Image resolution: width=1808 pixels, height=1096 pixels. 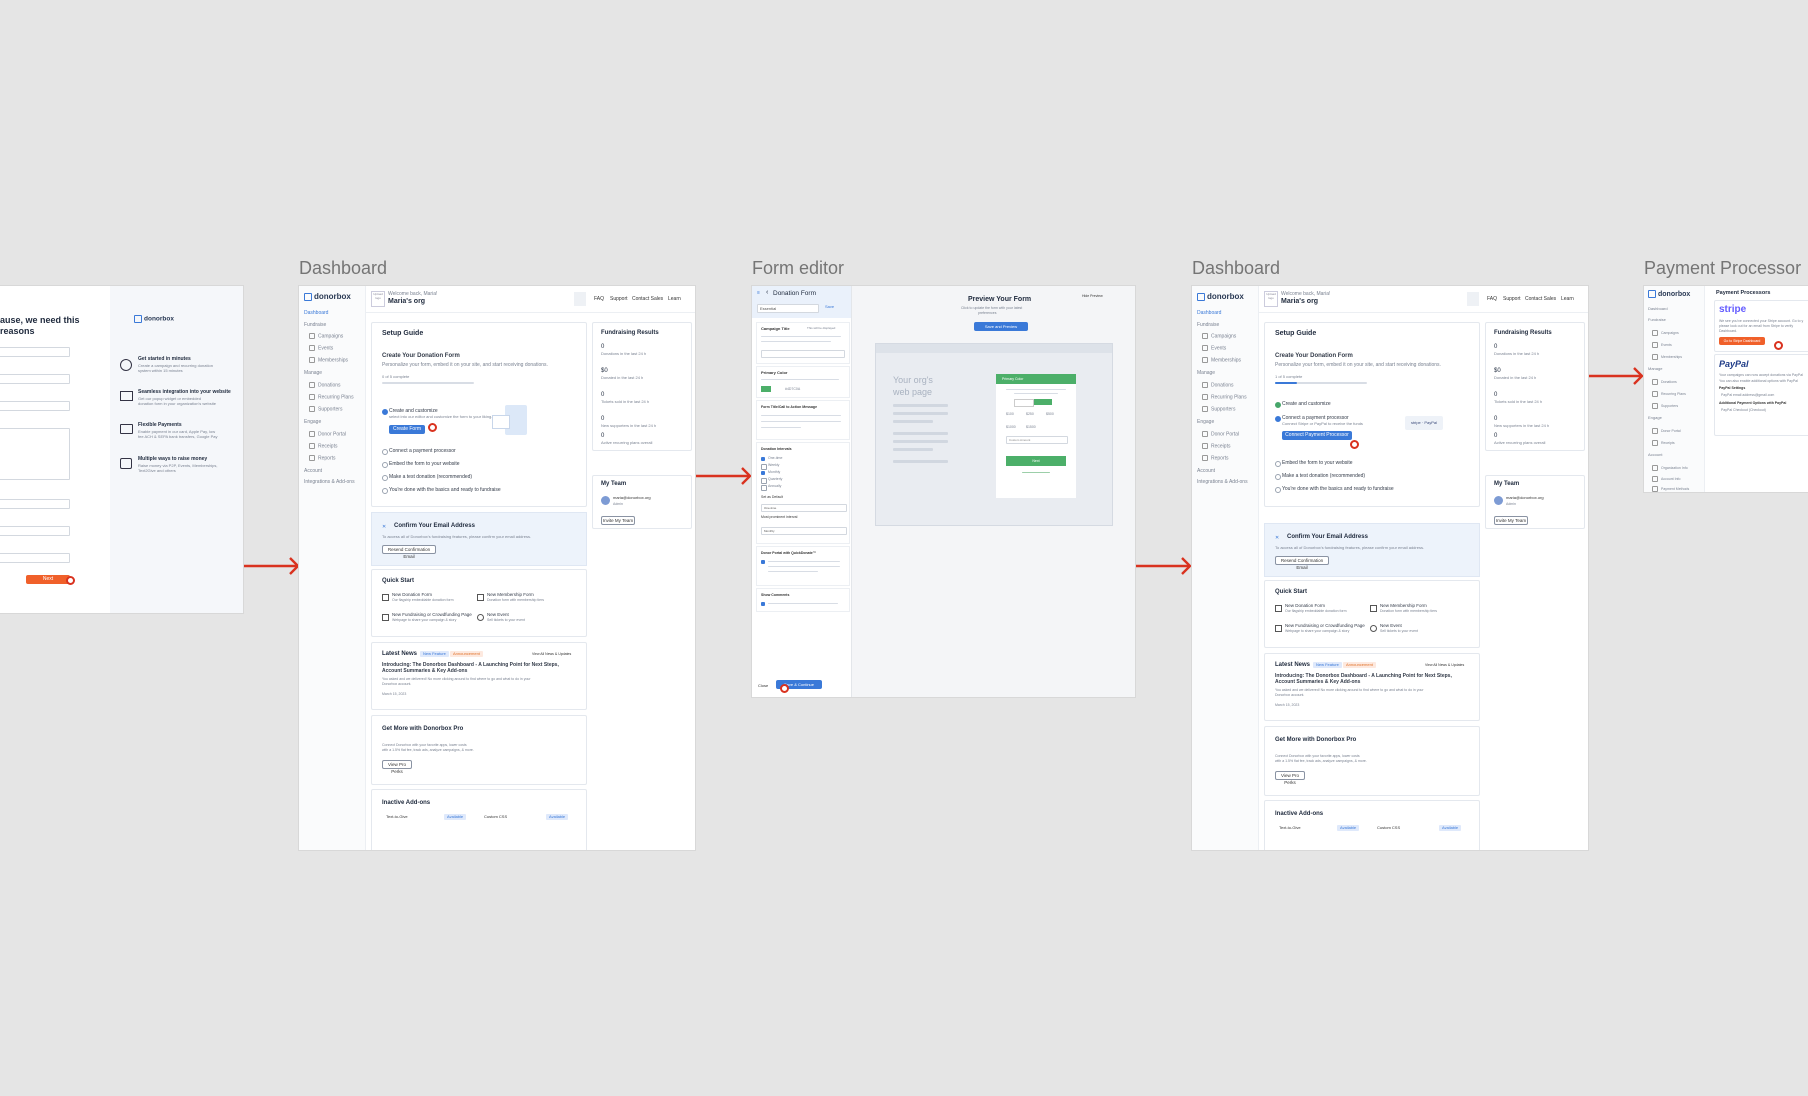 What do you see at coordinates (764, 481) in the screenshot?
I see `interval-check-quarterly` at bounding box center [764, 481].